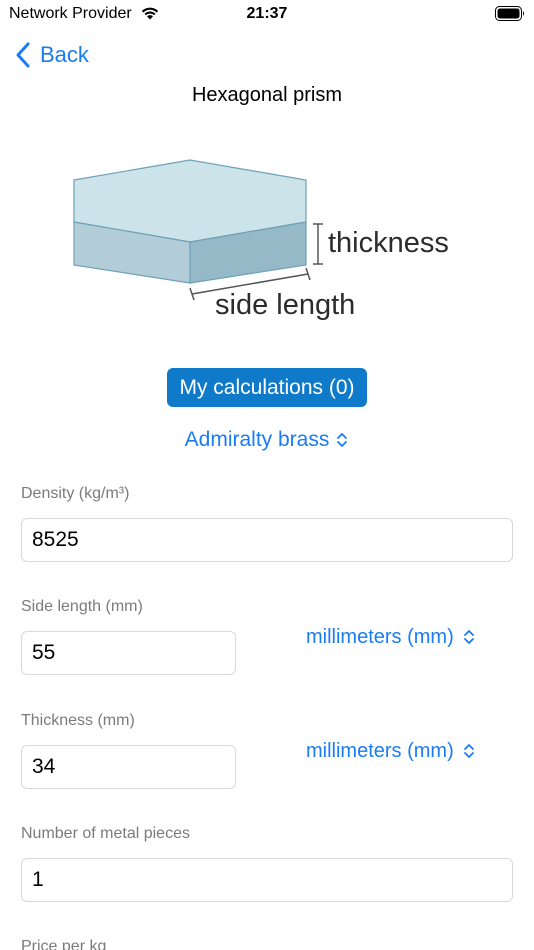 The width and height of the screenshot is (534, 950). What do you see at coordinates (285, 305) in the screenshot?
I see `side-length-label: side length` at bounding box center [285, 305].